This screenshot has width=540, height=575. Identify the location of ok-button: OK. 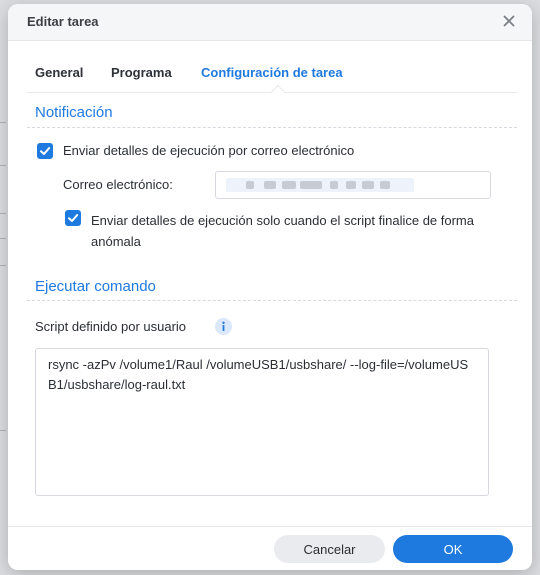
(453, 549).